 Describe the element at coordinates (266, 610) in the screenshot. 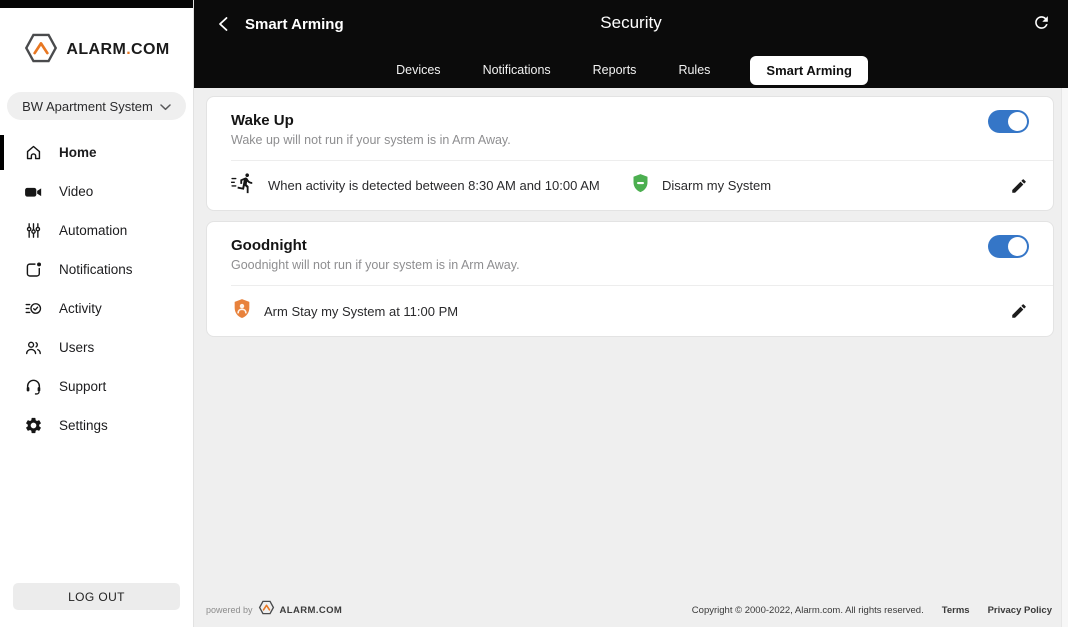

I see `footer-hexagon-logo-icon` at that location.